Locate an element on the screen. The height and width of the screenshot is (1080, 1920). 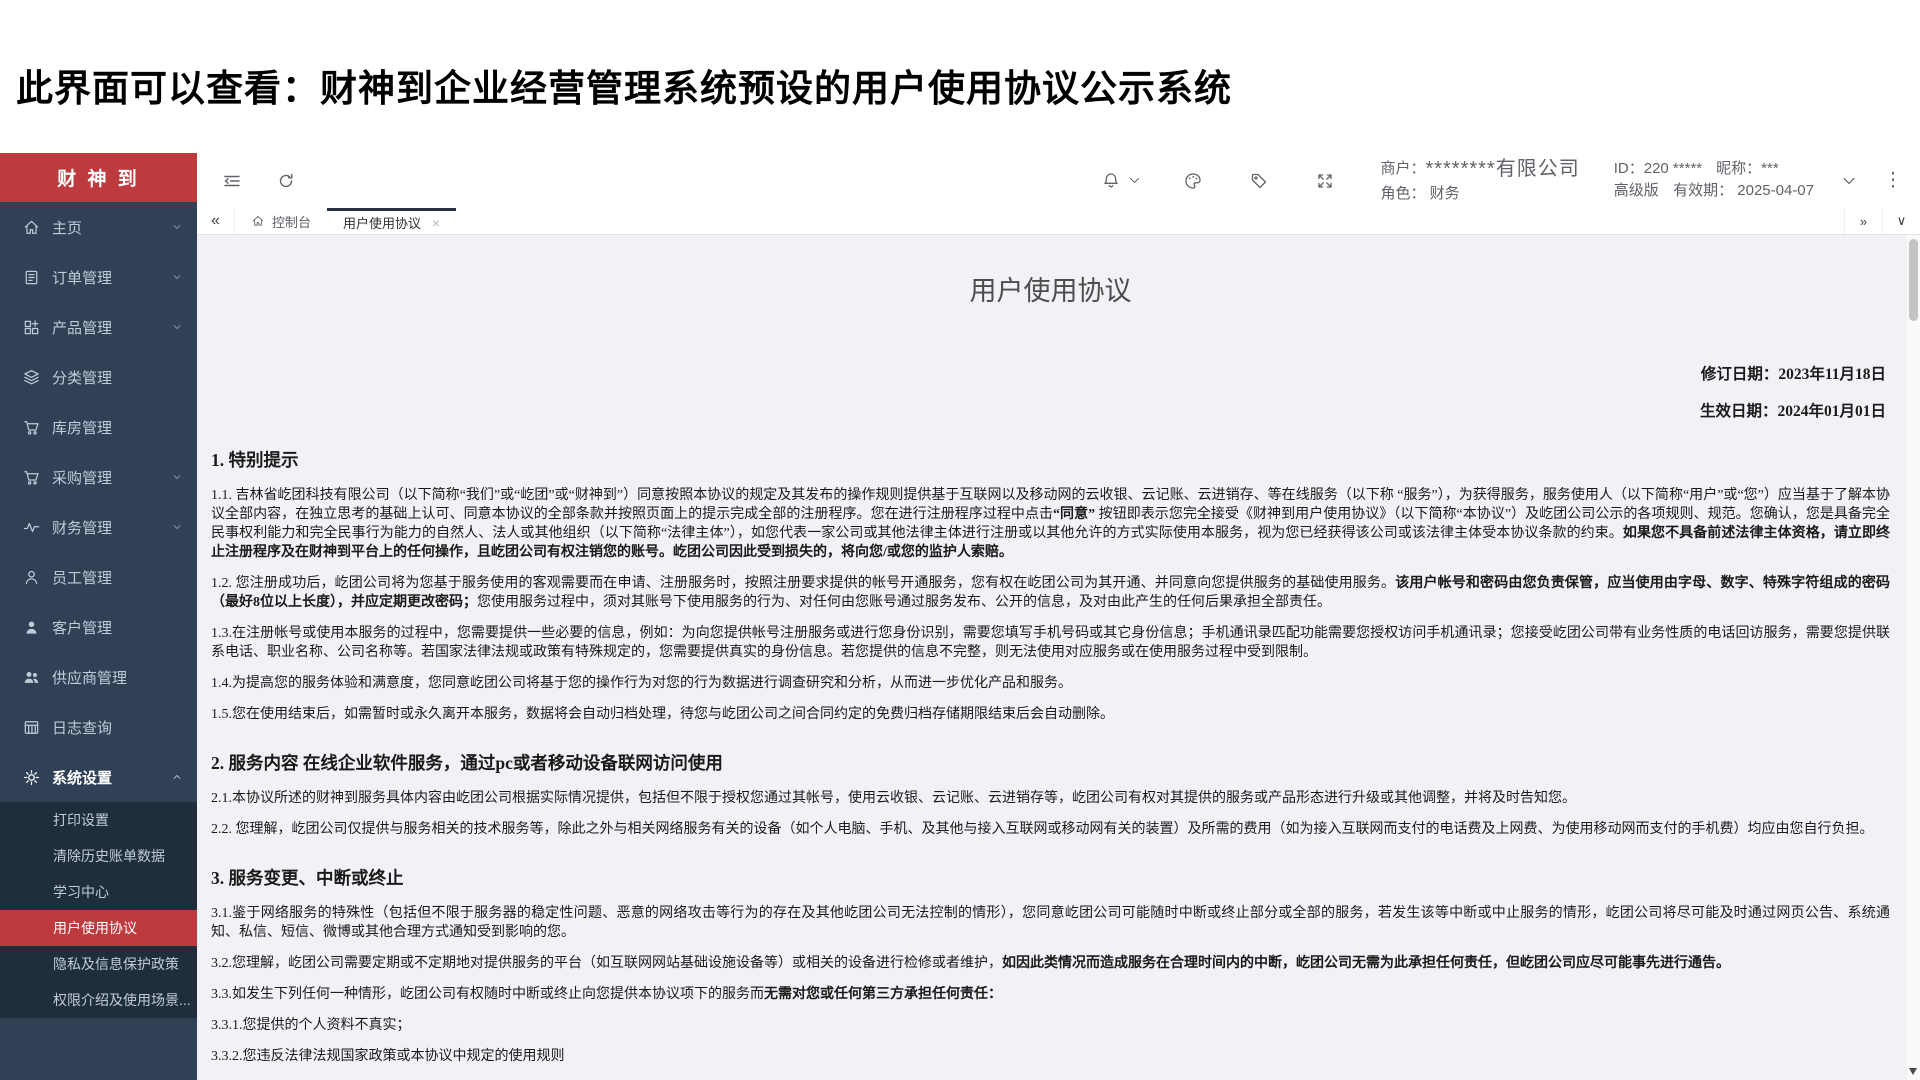
more-options-icon: ⋮ is located at coordinates (1893, 180).